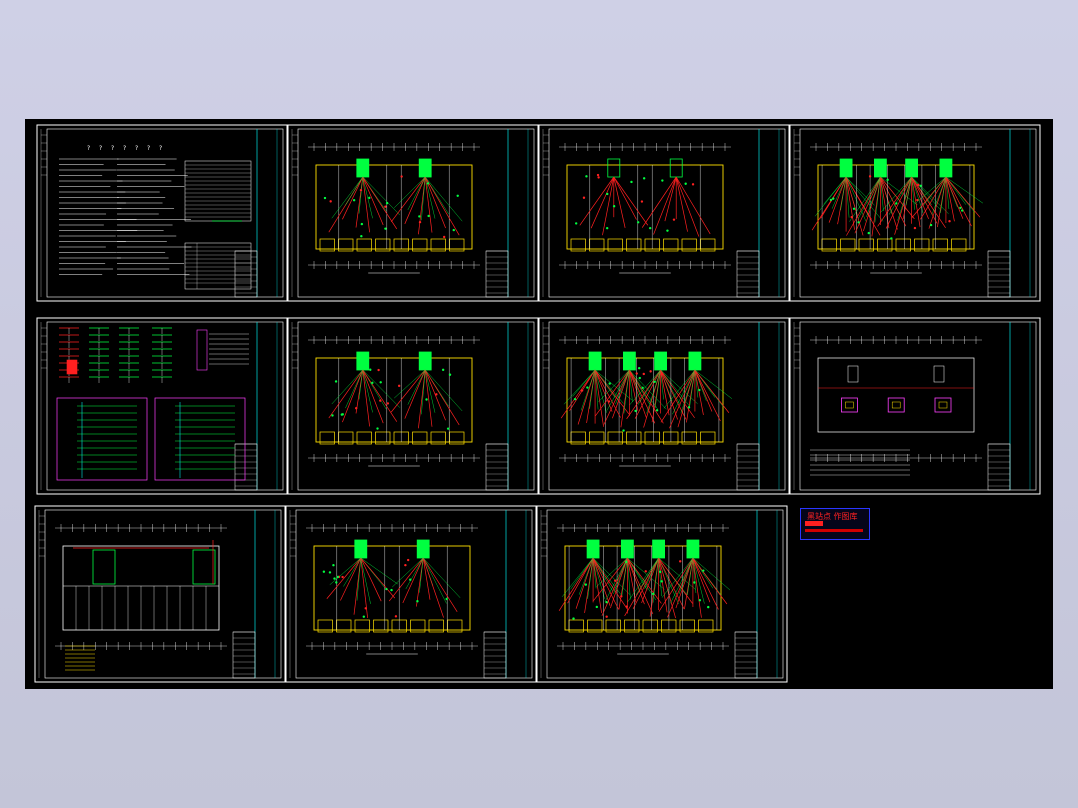 The width and height of the screenshot is (1078, 808). Describe the element at coordinates (162, 213) in the screenshot. I see `drawing-sheet-1: ???????` at that location.